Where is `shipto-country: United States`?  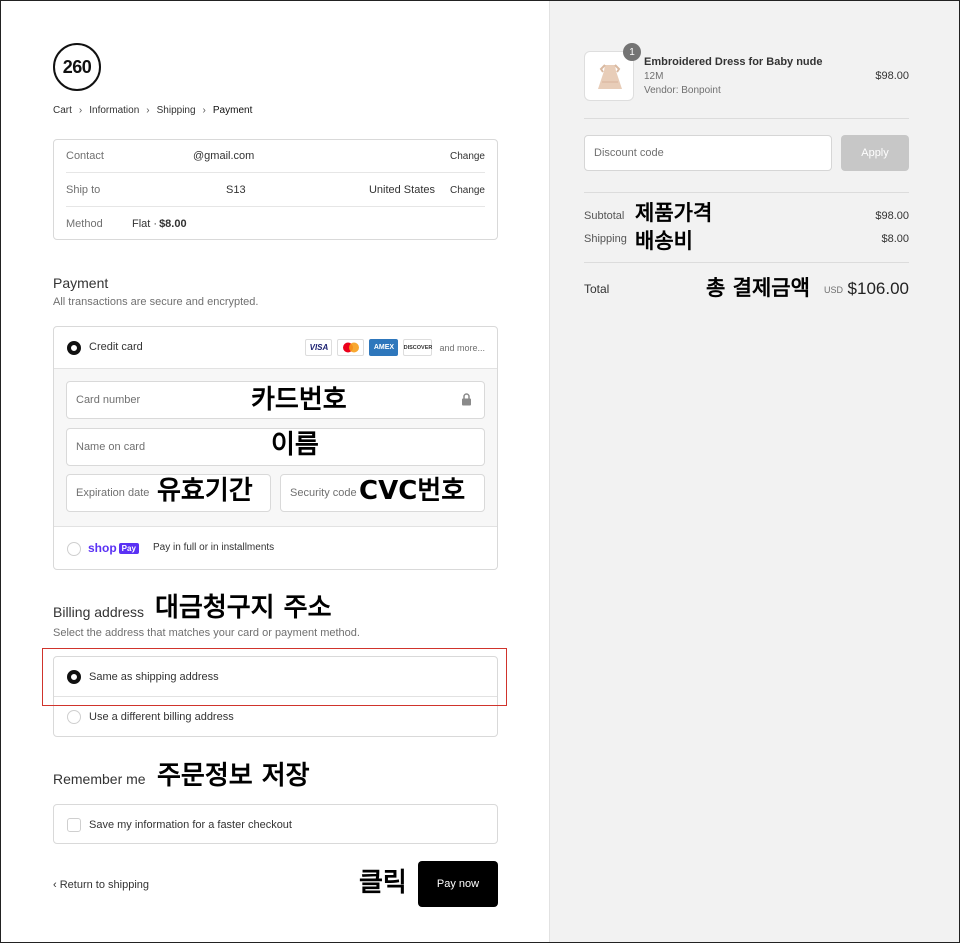 shipto-country: United States is located at coordinates (401, 190).